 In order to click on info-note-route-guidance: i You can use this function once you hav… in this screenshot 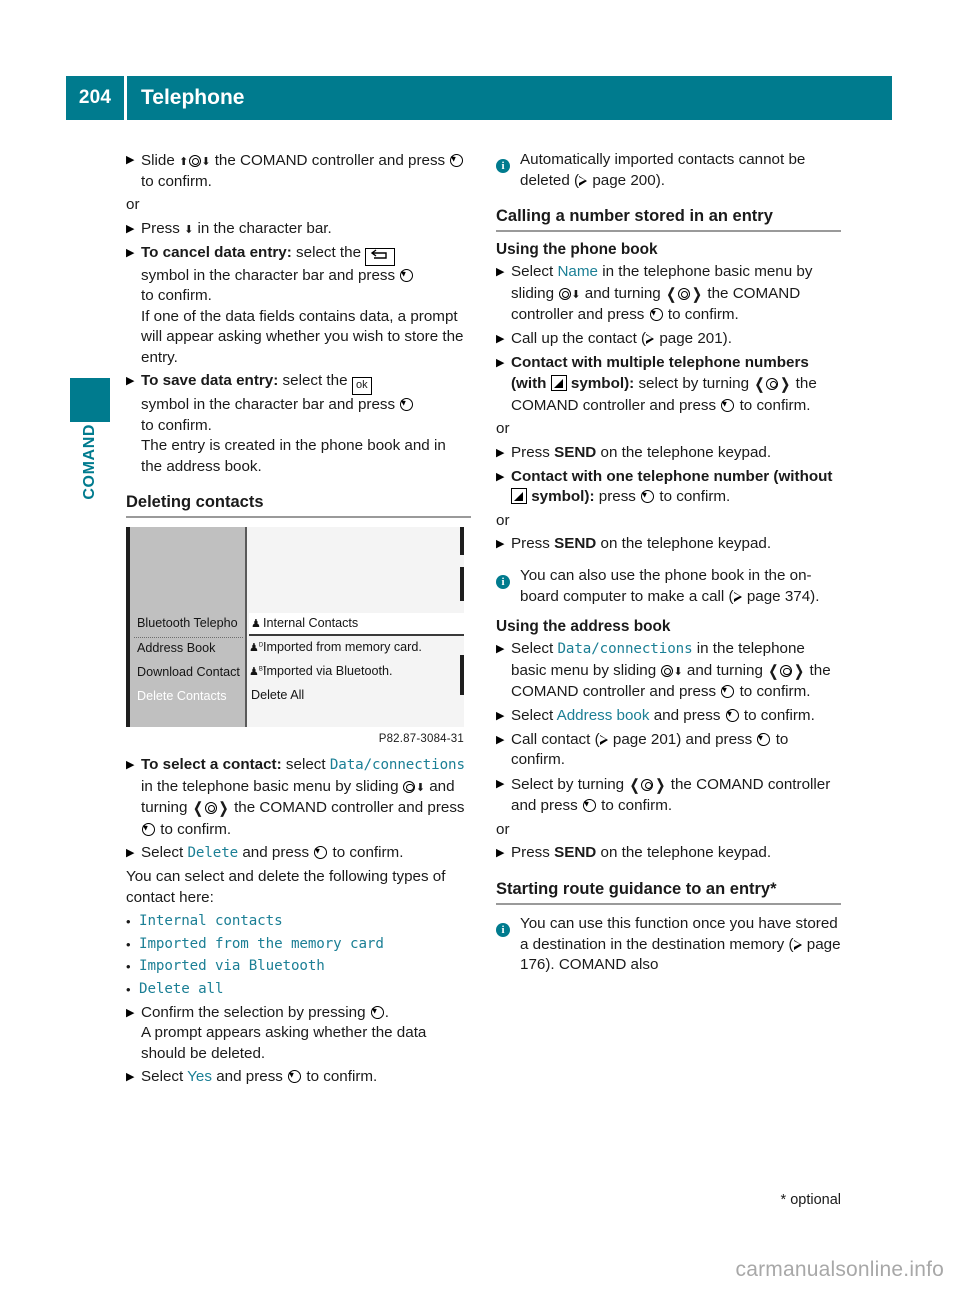, I will do `click(668, 945)`.